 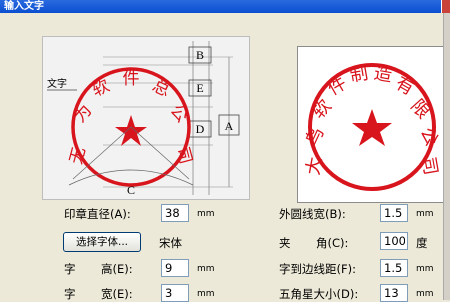 What do you see at coordinates (200, 55) in the screenshot?
I see `label-b: B` at bounding box center [200, 55].